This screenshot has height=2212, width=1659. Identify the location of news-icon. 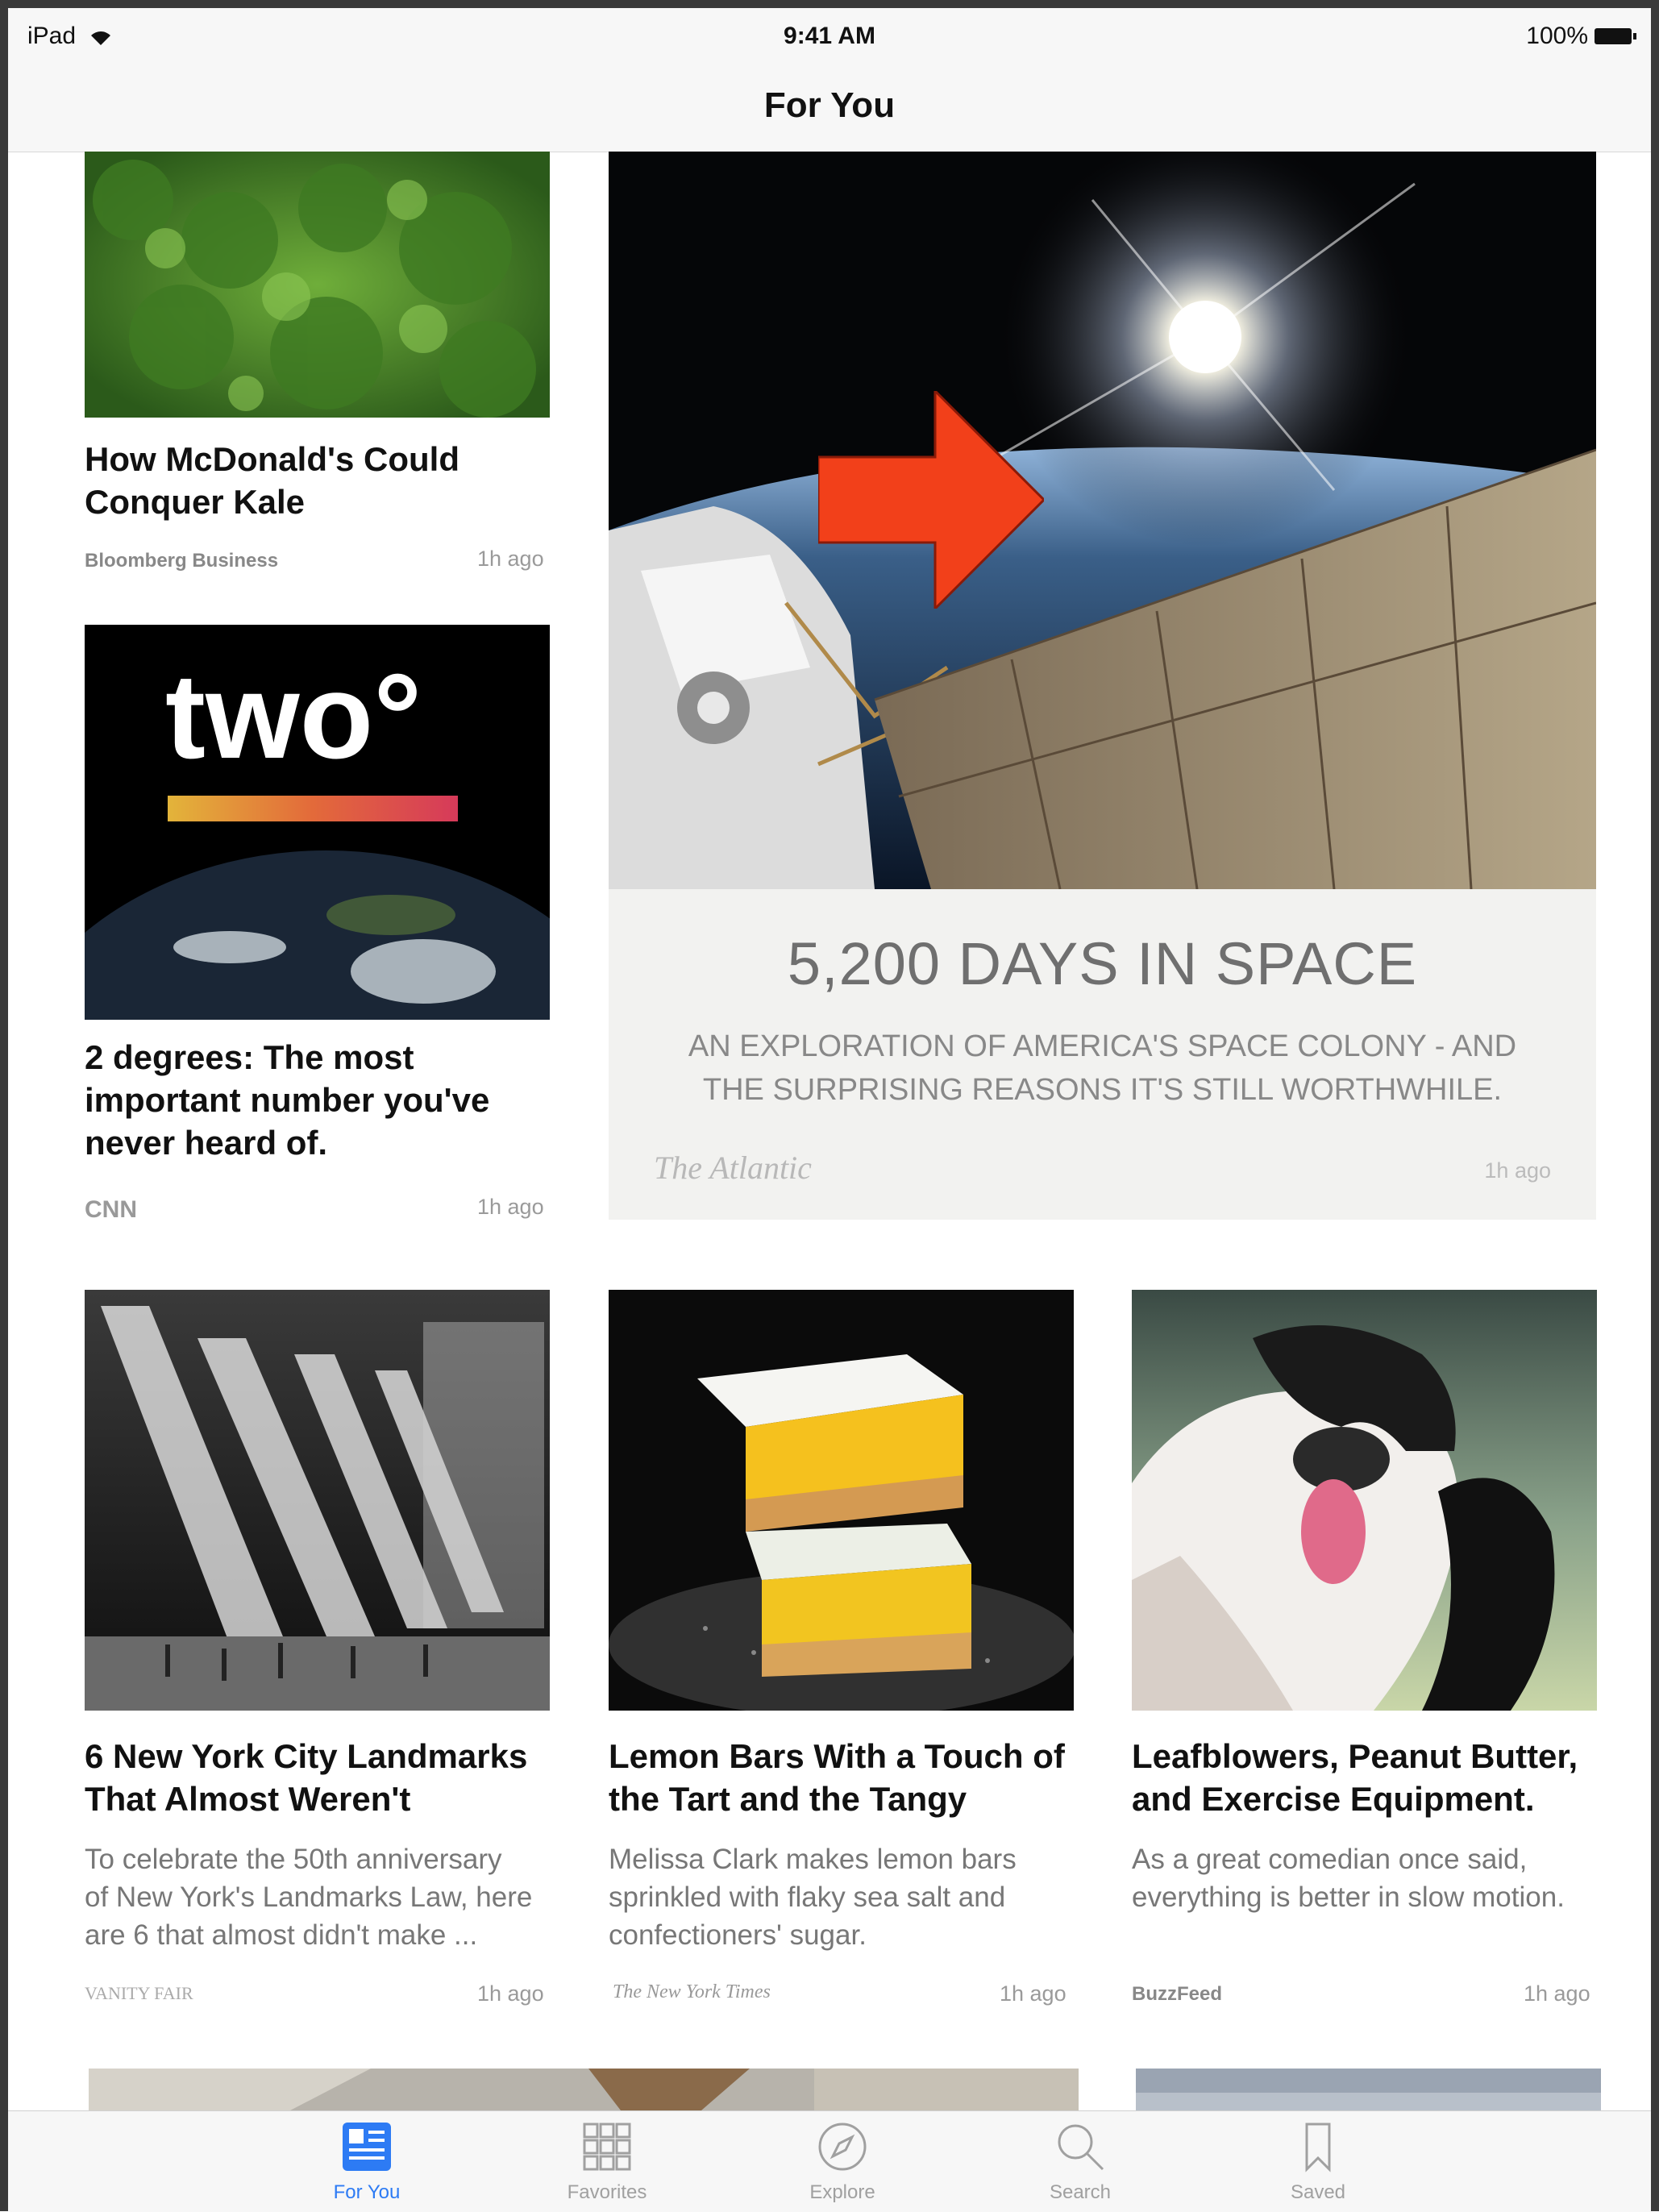
(367, 2147).